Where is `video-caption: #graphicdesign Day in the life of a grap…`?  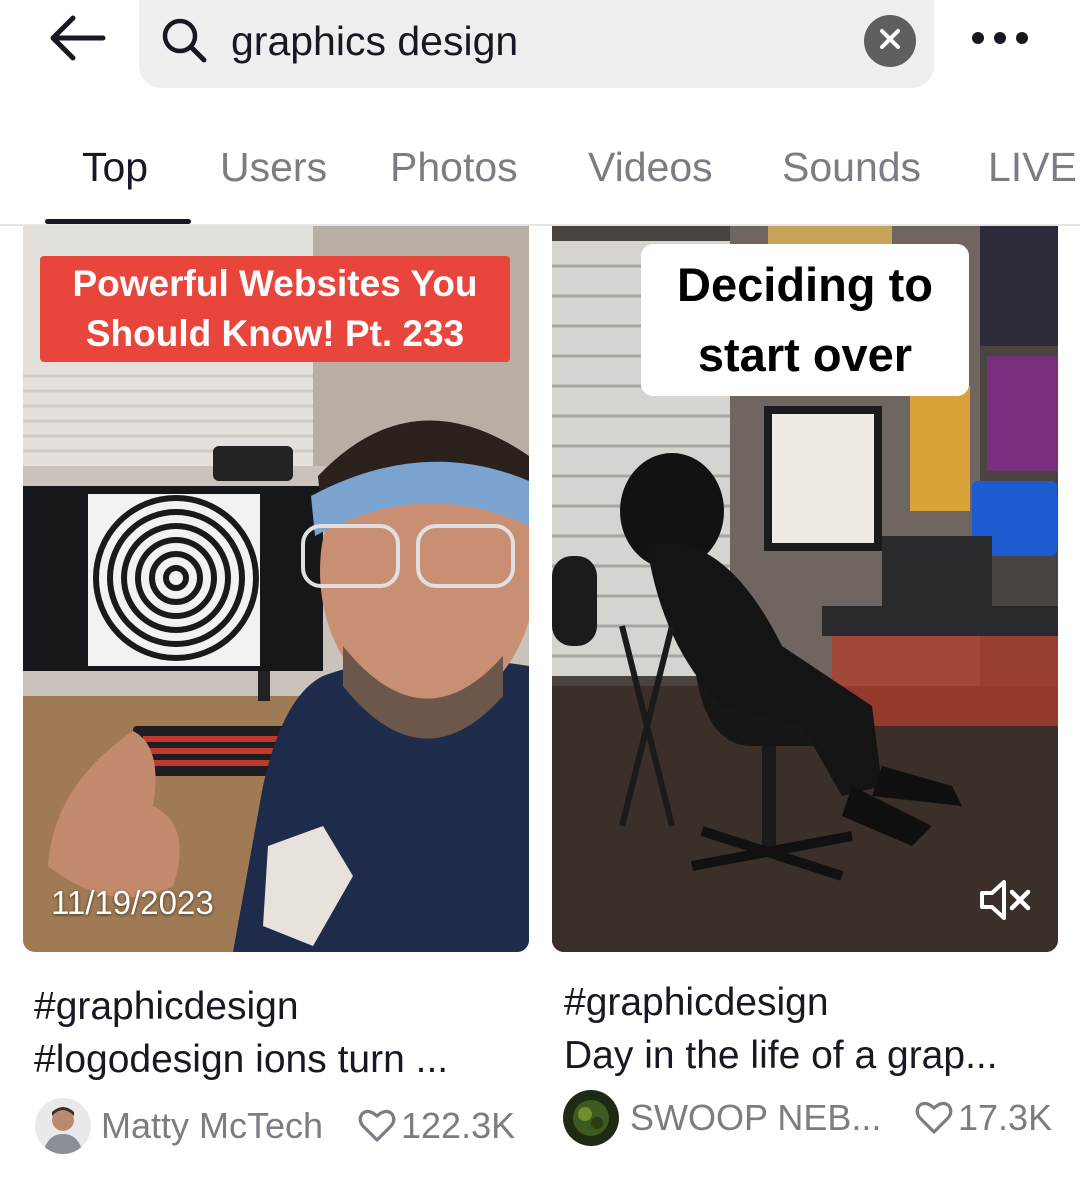
video-caption: #graphicdesign Day in the life of a grap… is located at coordinates (805, 1029).